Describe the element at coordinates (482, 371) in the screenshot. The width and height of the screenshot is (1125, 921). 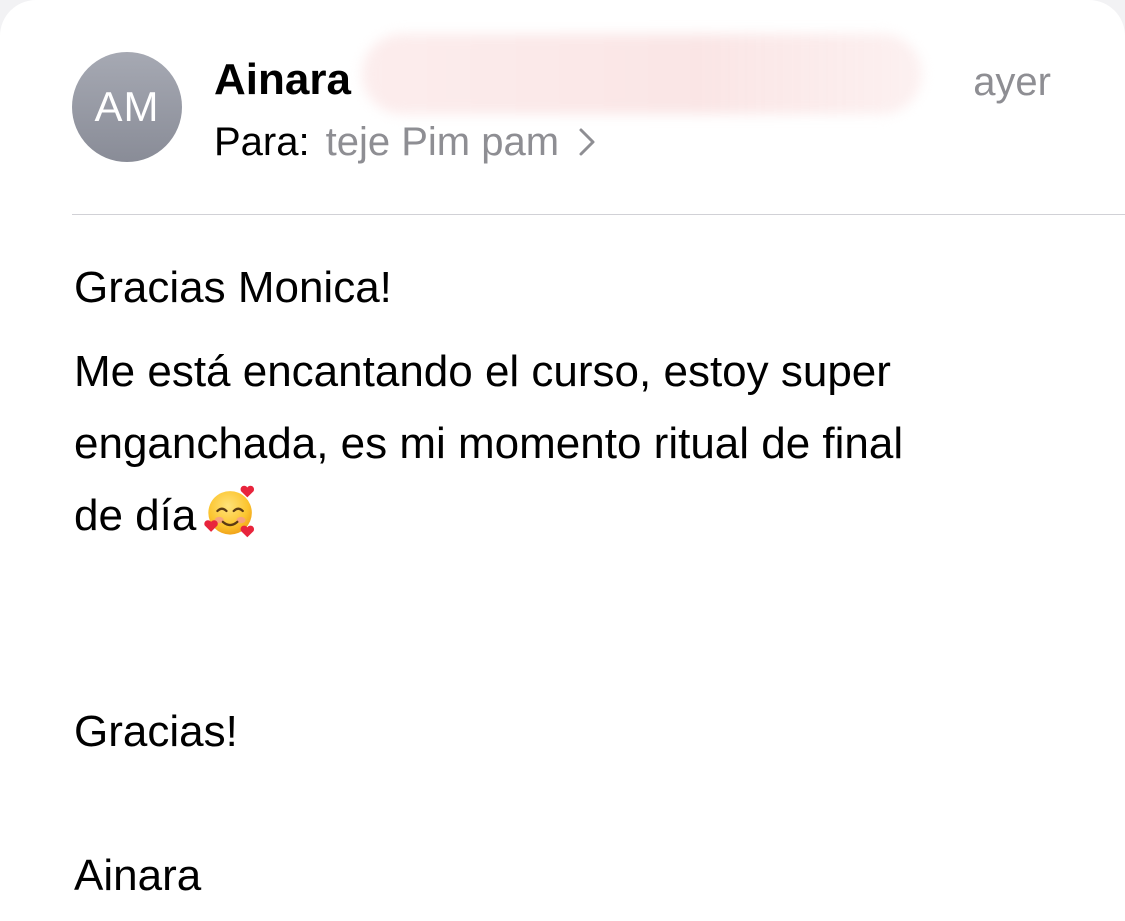
I see `body-line: Me está encantando el curso, estoy super` at that location.